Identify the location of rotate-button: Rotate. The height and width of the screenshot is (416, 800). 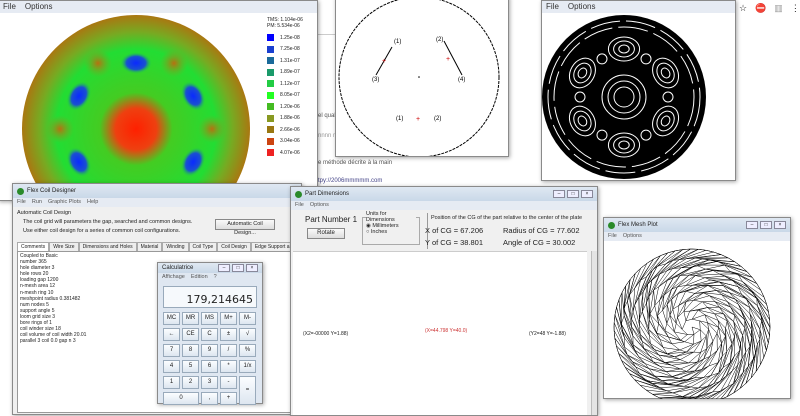
(326, 233).